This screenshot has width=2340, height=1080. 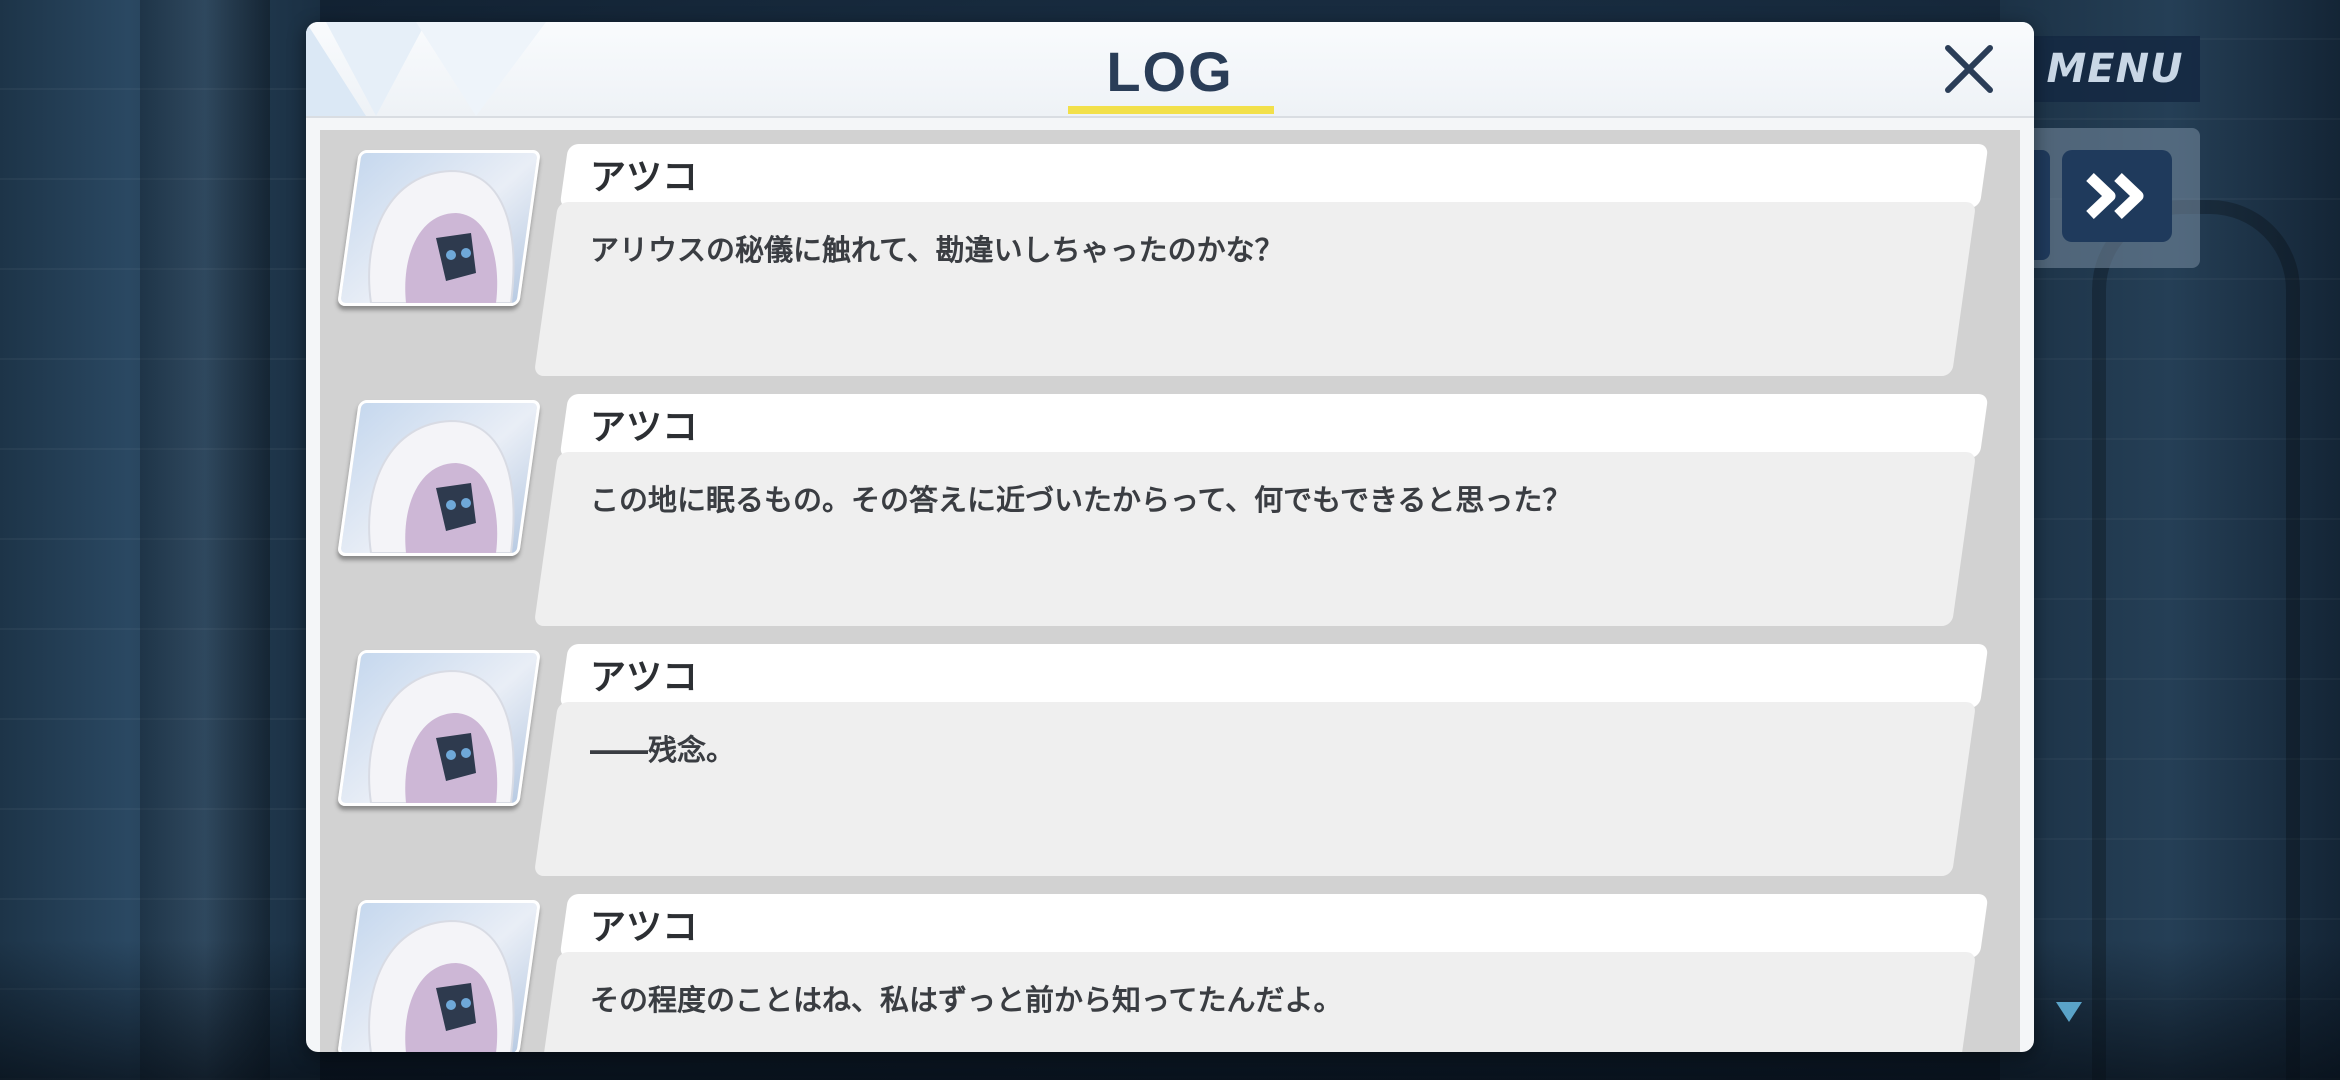 I want to click on dialogue-text: その程度のことはね、私はずっと前から知ってたんだよ。, so click(x=966, y=1000).